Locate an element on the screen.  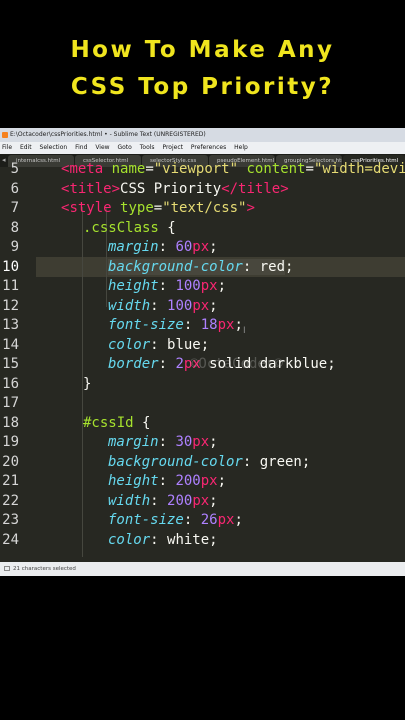
code-line-selector: .cssClass { is located at coordinates (129, 228).